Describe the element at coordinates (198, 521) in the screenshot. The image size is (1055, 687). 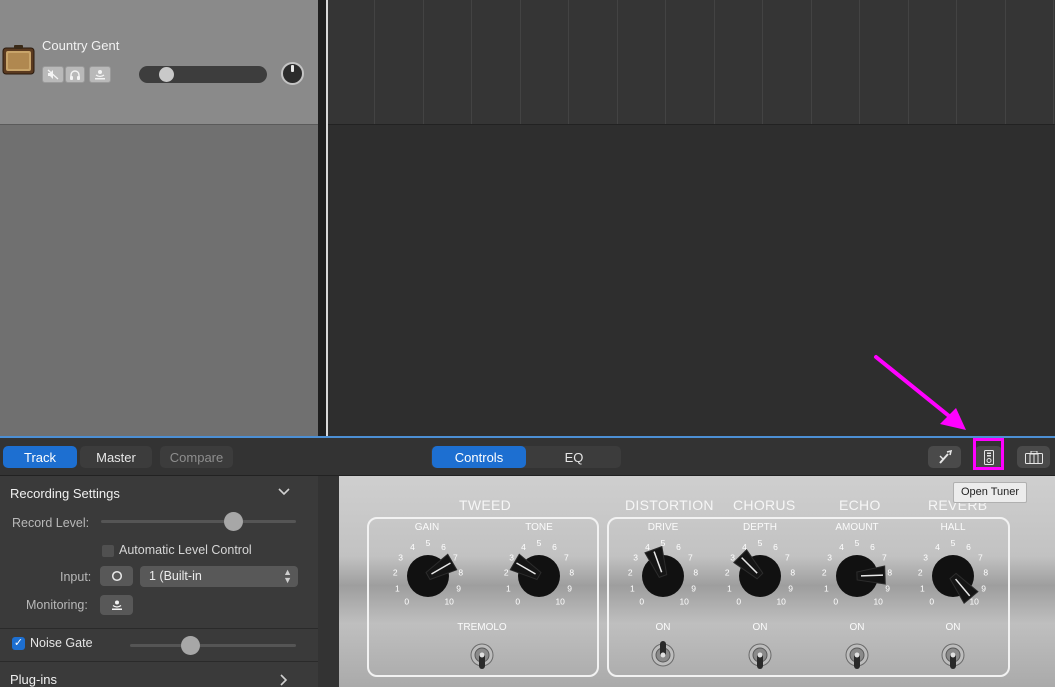
I see `record-level-slider` at that location.